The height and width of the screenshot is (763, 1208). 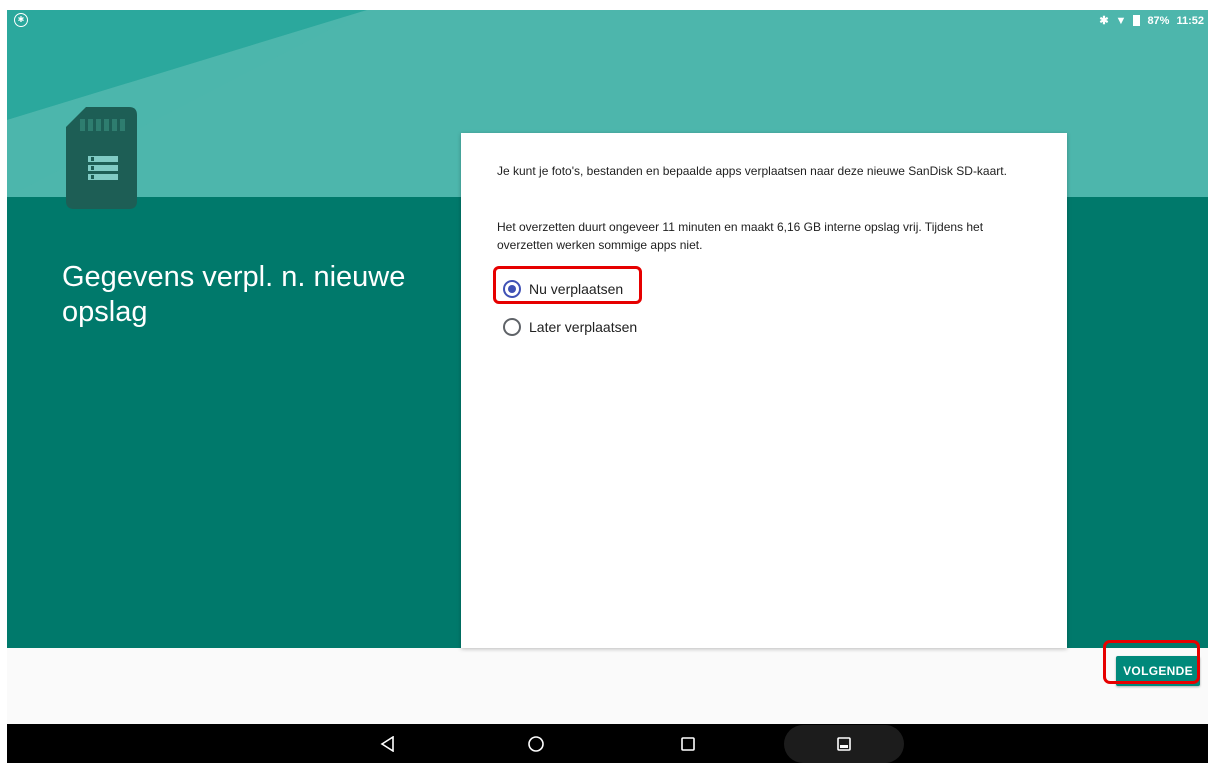 What do you see at coordinates (1121, 20) in the screenshot?
I see `wifi-icon: ▼` at bounding box center [1121, 20].